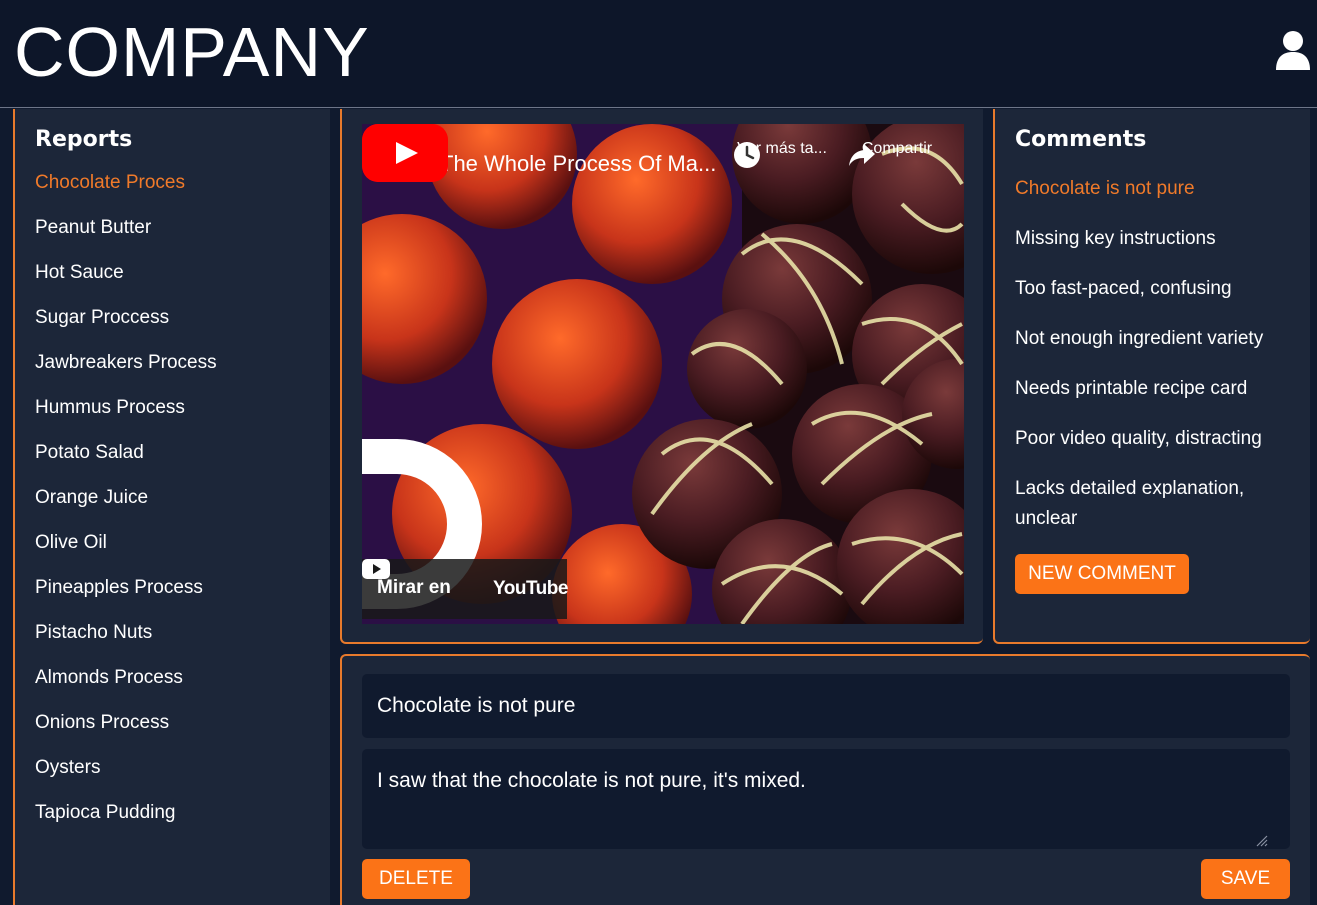 The image size is (1317, 905). What do you see at coordinates (1261, 840) in the screenshot?
I see `resize-handle-icon` at bounding box center [1261, 840].